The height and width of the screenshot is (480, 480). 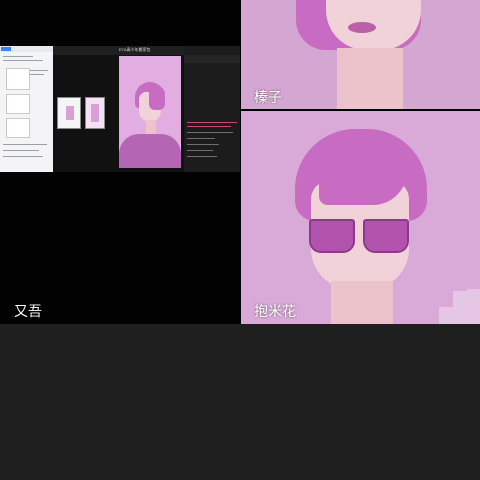 I want to click on editor-title: ETA青少年搬家包, so click(x=135, y=49).